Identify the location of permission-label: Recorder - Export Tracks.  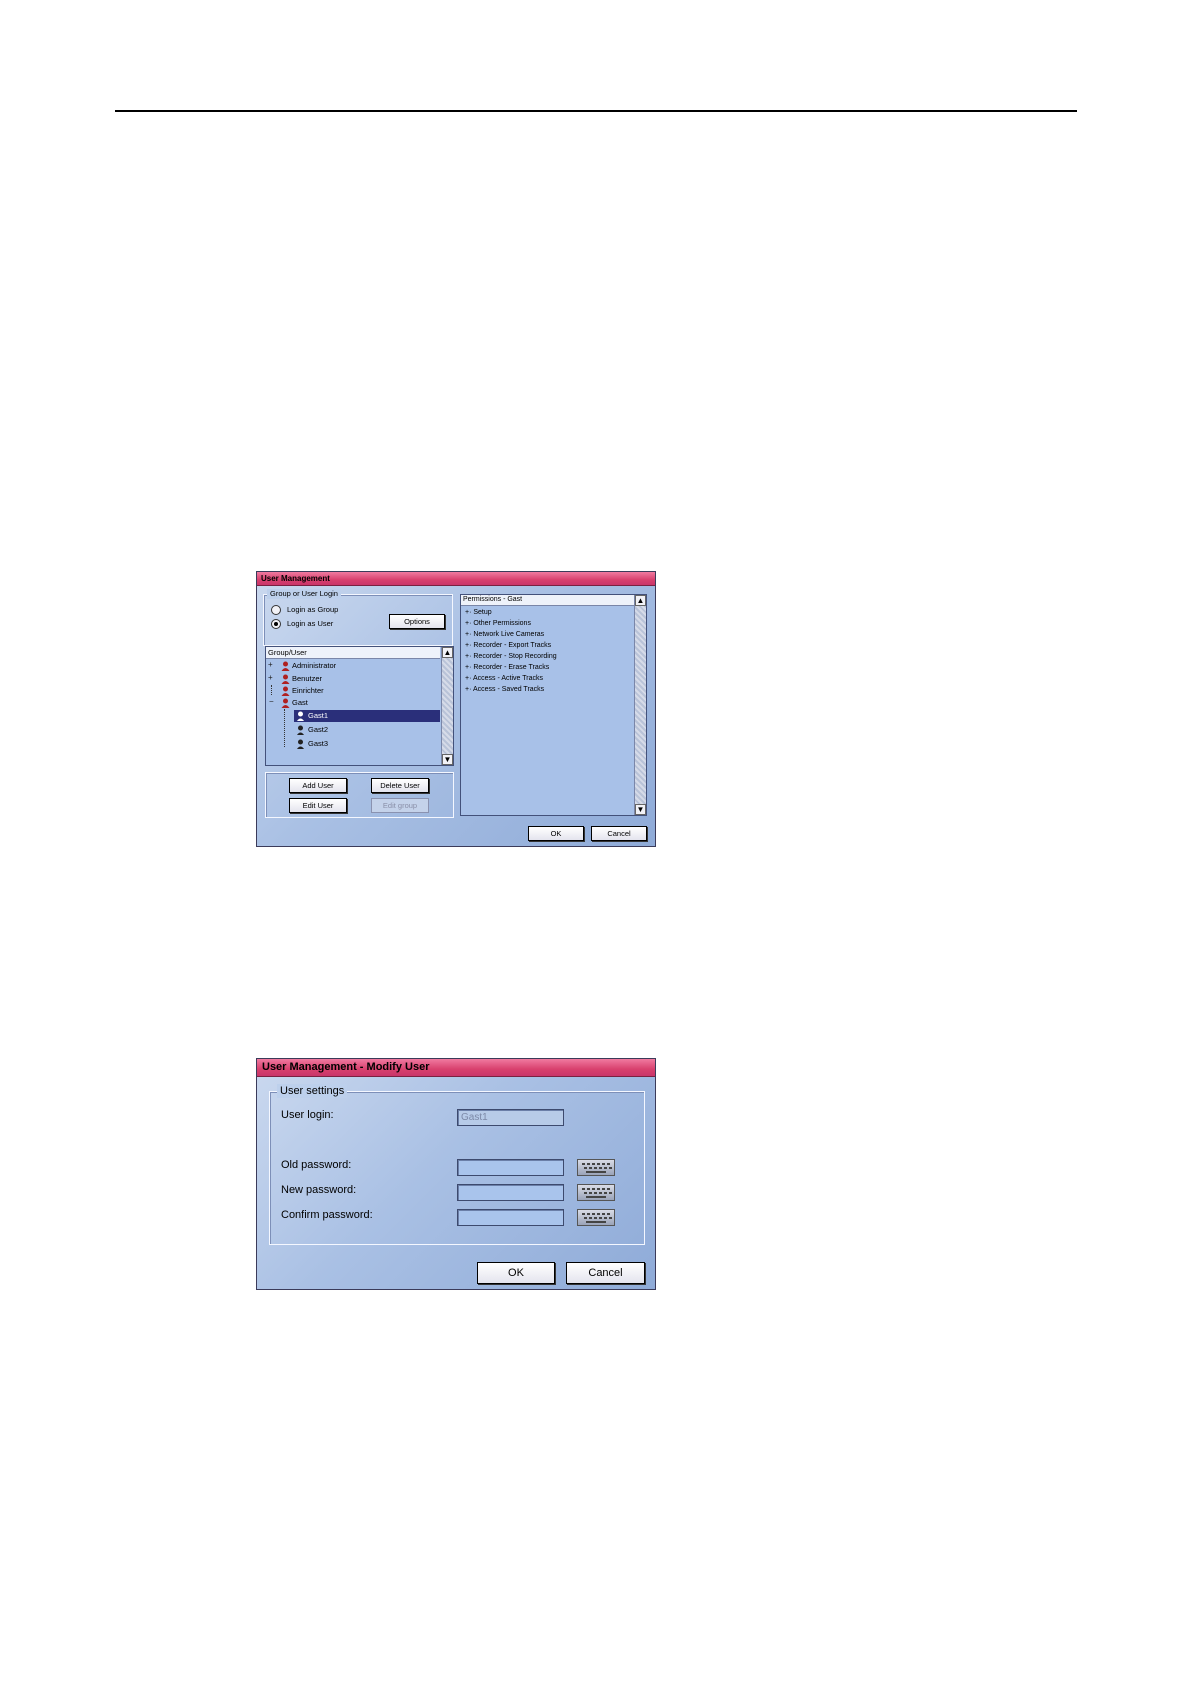
(512, 645).